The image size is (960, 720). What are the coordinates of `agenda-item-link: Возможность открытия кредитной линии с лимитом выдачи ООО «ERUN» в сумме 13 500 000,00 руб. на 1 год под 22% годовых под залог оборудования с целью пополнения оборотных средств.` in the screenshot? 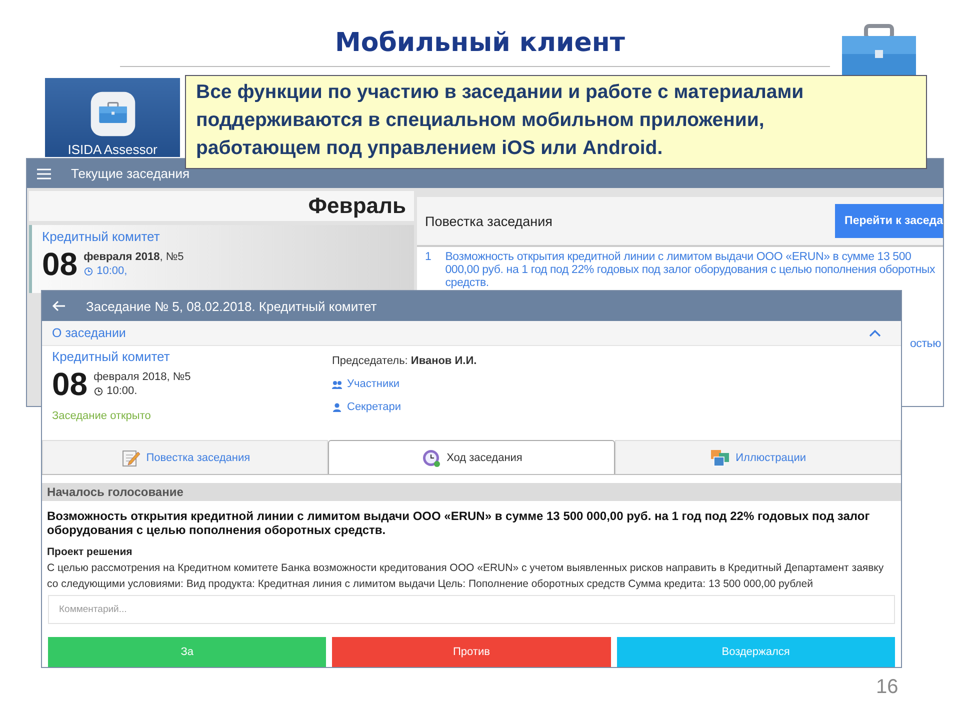 It's located at (690, 270).